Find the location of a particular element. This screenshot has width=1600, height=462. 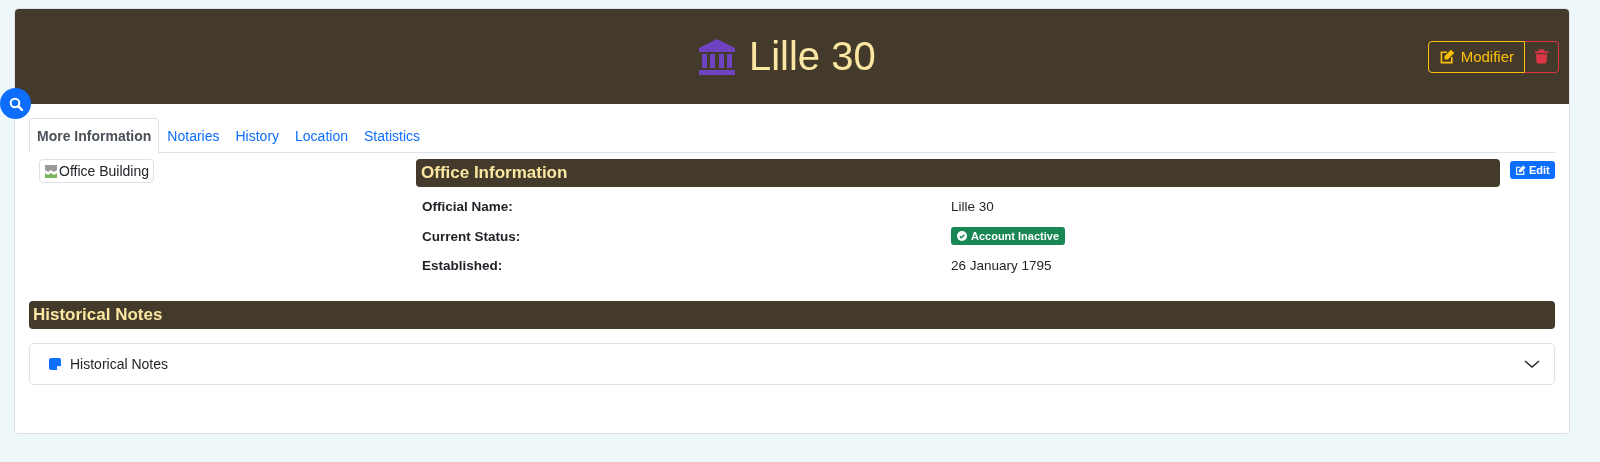

search-icon is located at coordinates (15, 103).